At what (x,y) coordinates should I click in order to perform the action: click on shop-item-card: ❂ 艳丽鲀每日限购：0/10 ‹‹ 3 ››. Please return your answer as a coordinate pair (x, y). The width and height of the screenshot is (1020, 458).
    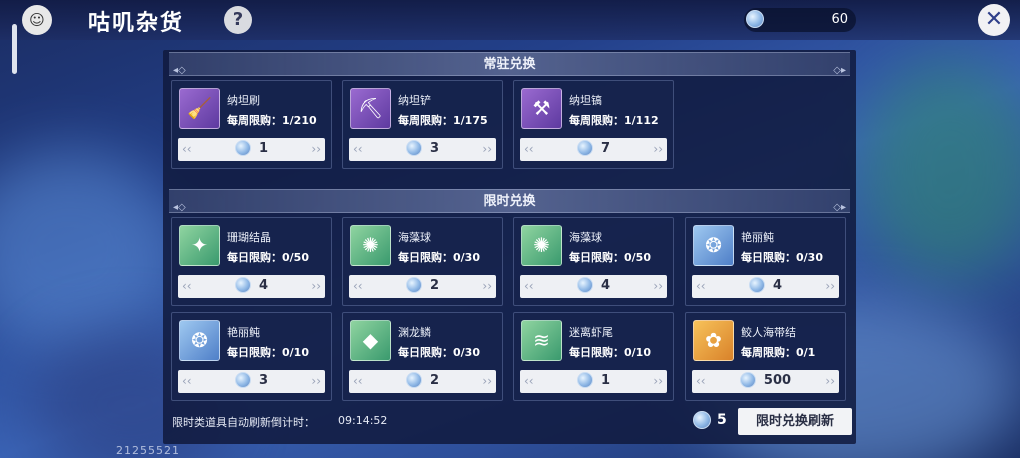
    Looking at the image, I should click on (251, 356).